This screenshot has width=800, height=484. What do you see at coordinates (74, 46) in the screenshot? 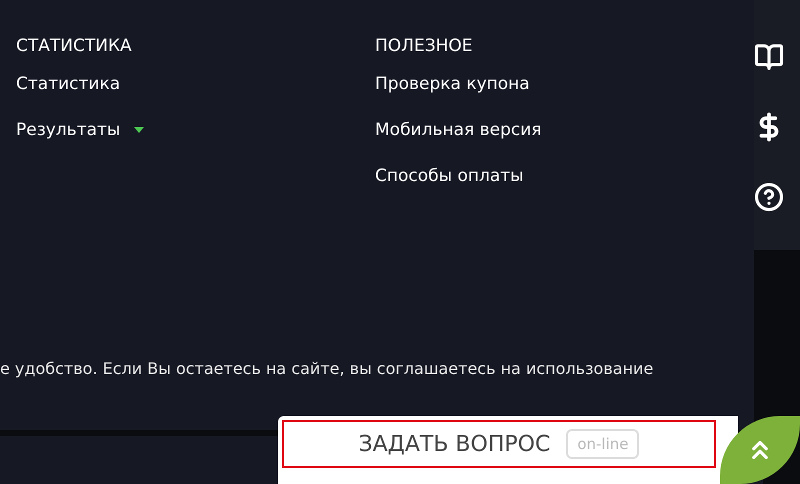
I see `column-heading: СТАТИСТИКА` at bounding box center [74, 46].